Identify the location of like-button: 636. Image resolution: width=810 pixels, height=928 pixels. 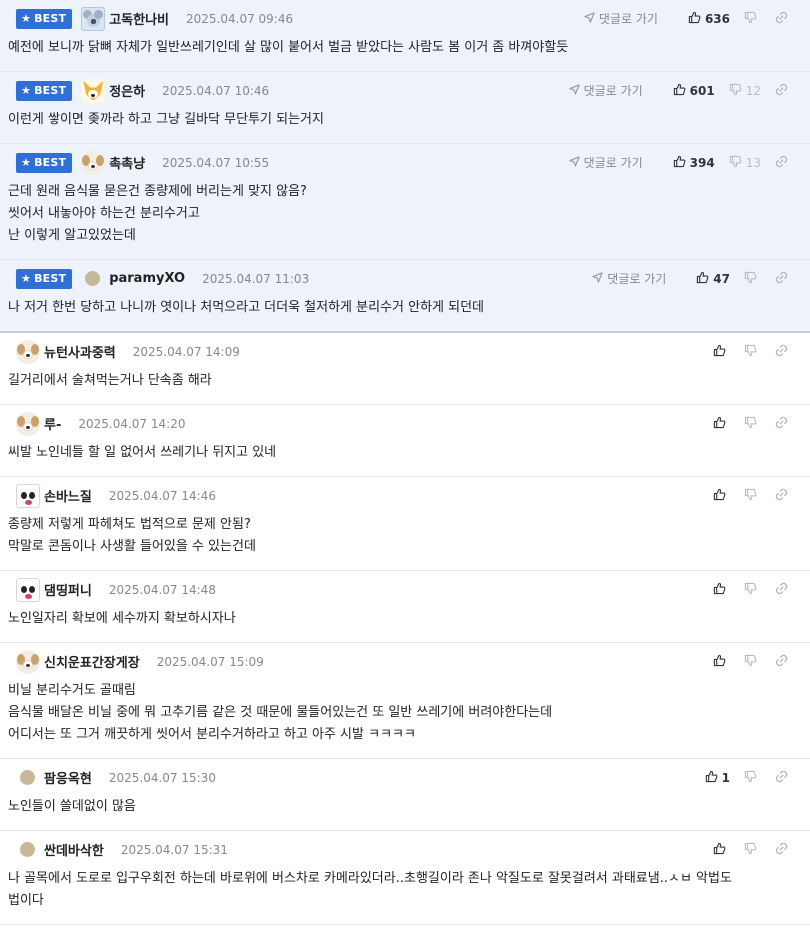
(709, 19).